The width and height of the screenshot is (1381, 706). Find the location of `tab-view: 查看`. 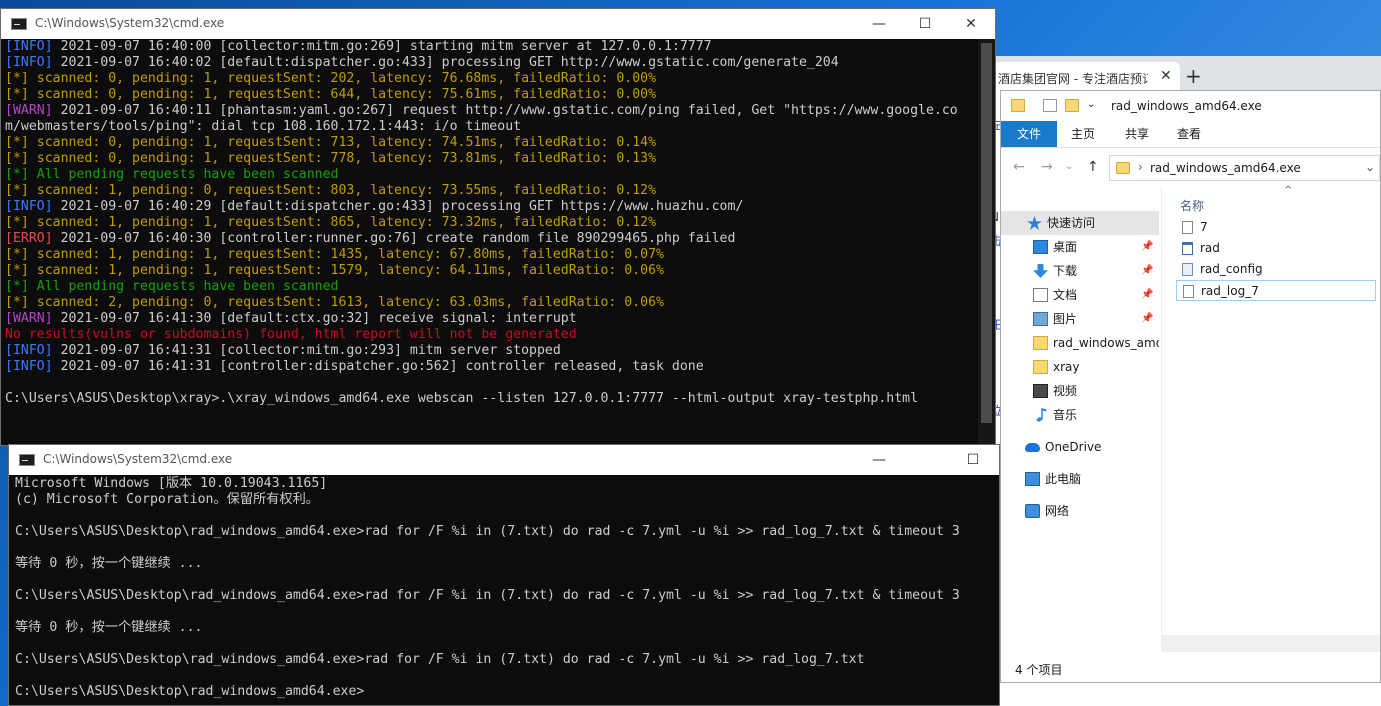

tab-view: 查看 is located at coordinates (1189, 134).